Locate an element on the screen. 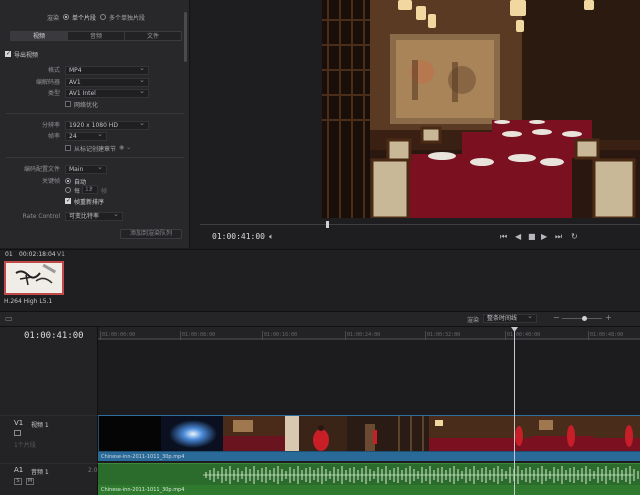  clip-bin is located at coordinates (320, 280).